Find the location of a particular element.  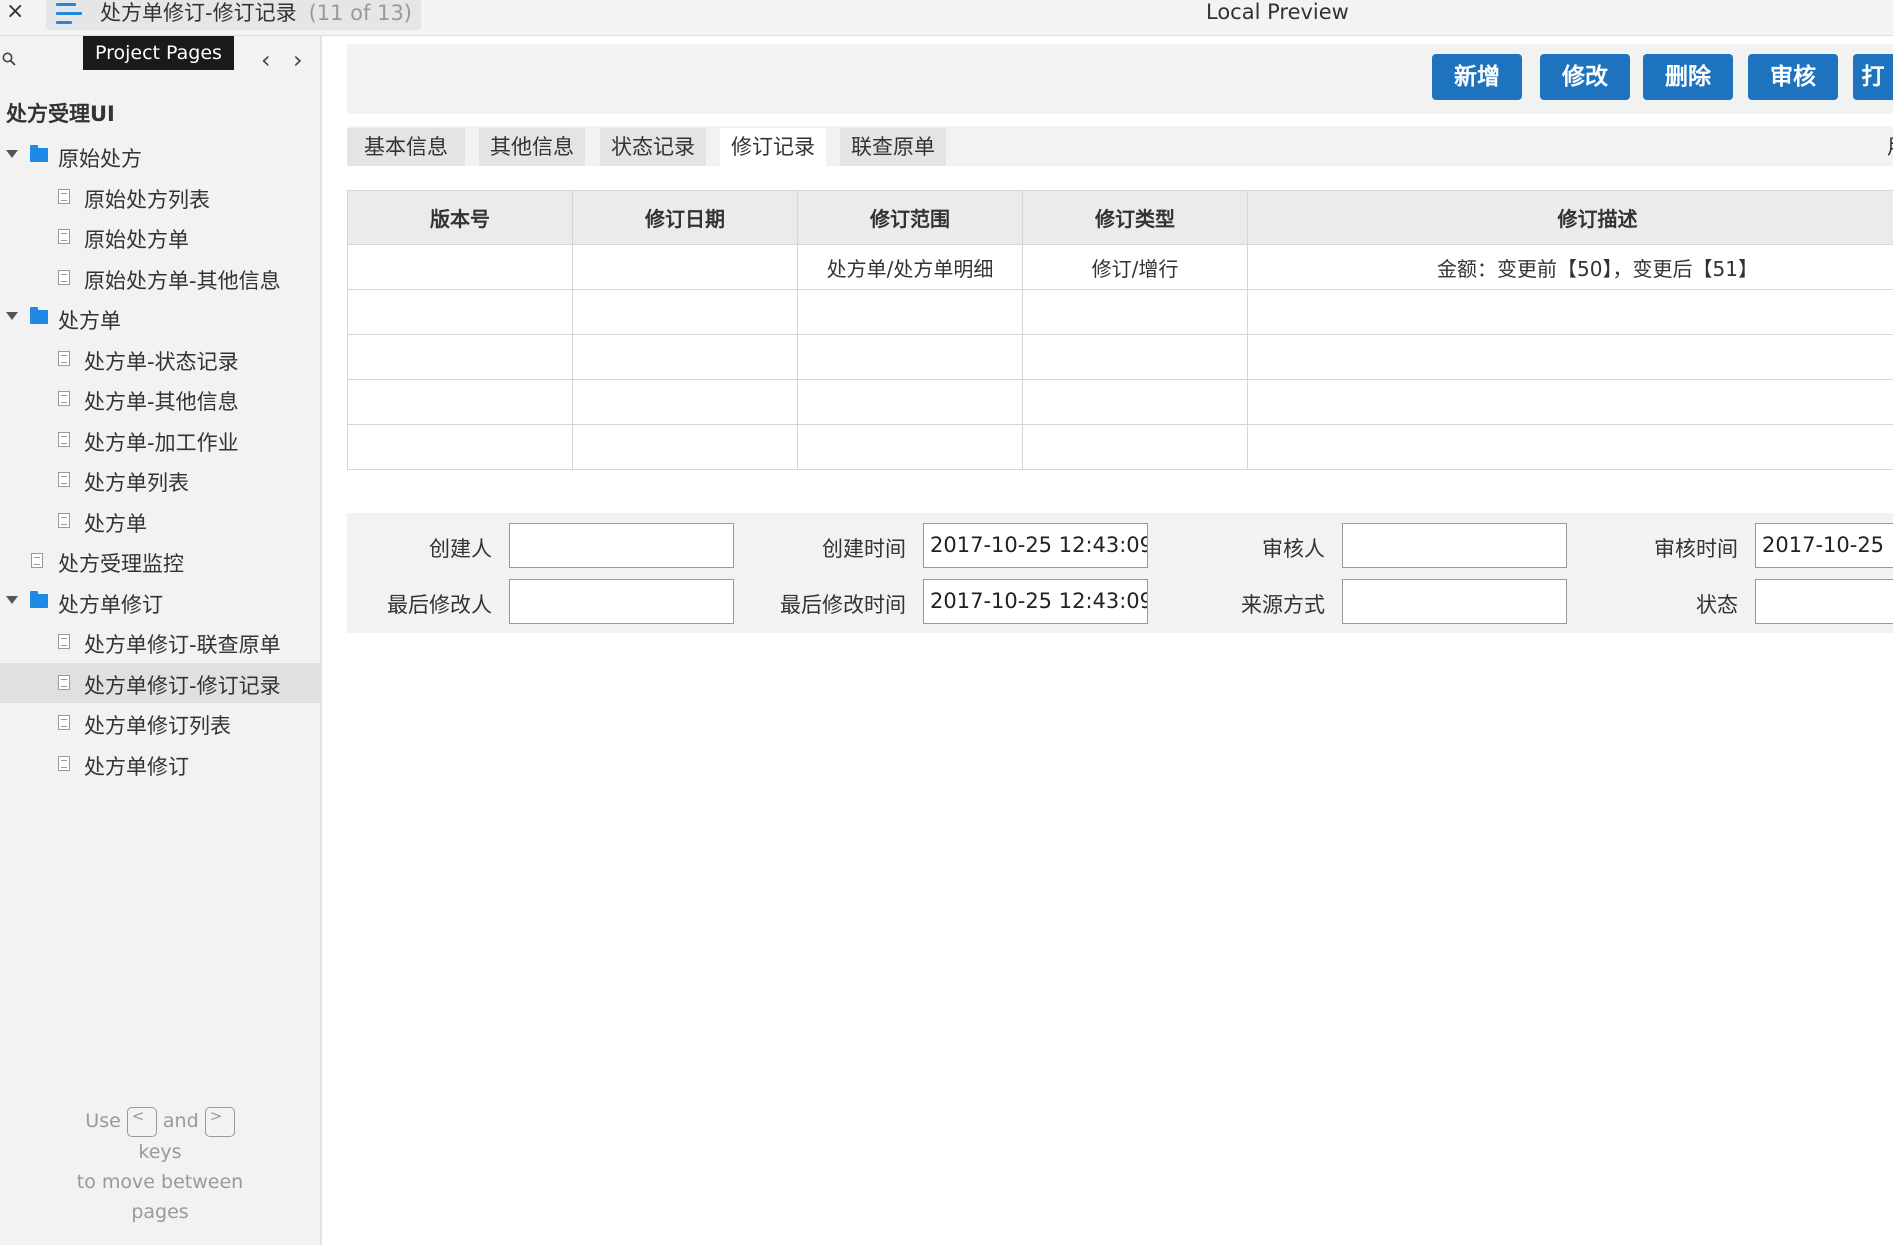

table-cell: 处方单/处方单明细 is located at coordinates (910, 267).